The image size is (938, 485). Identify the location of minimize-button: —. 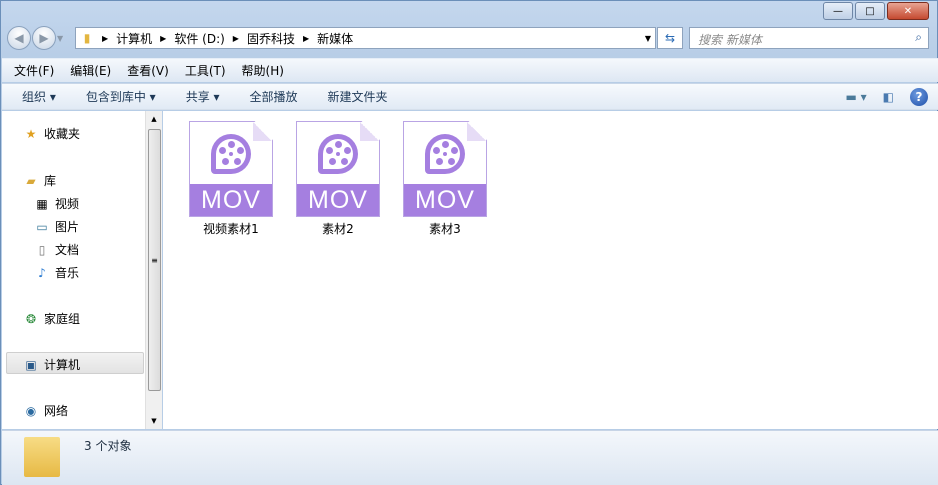
(838, 11).